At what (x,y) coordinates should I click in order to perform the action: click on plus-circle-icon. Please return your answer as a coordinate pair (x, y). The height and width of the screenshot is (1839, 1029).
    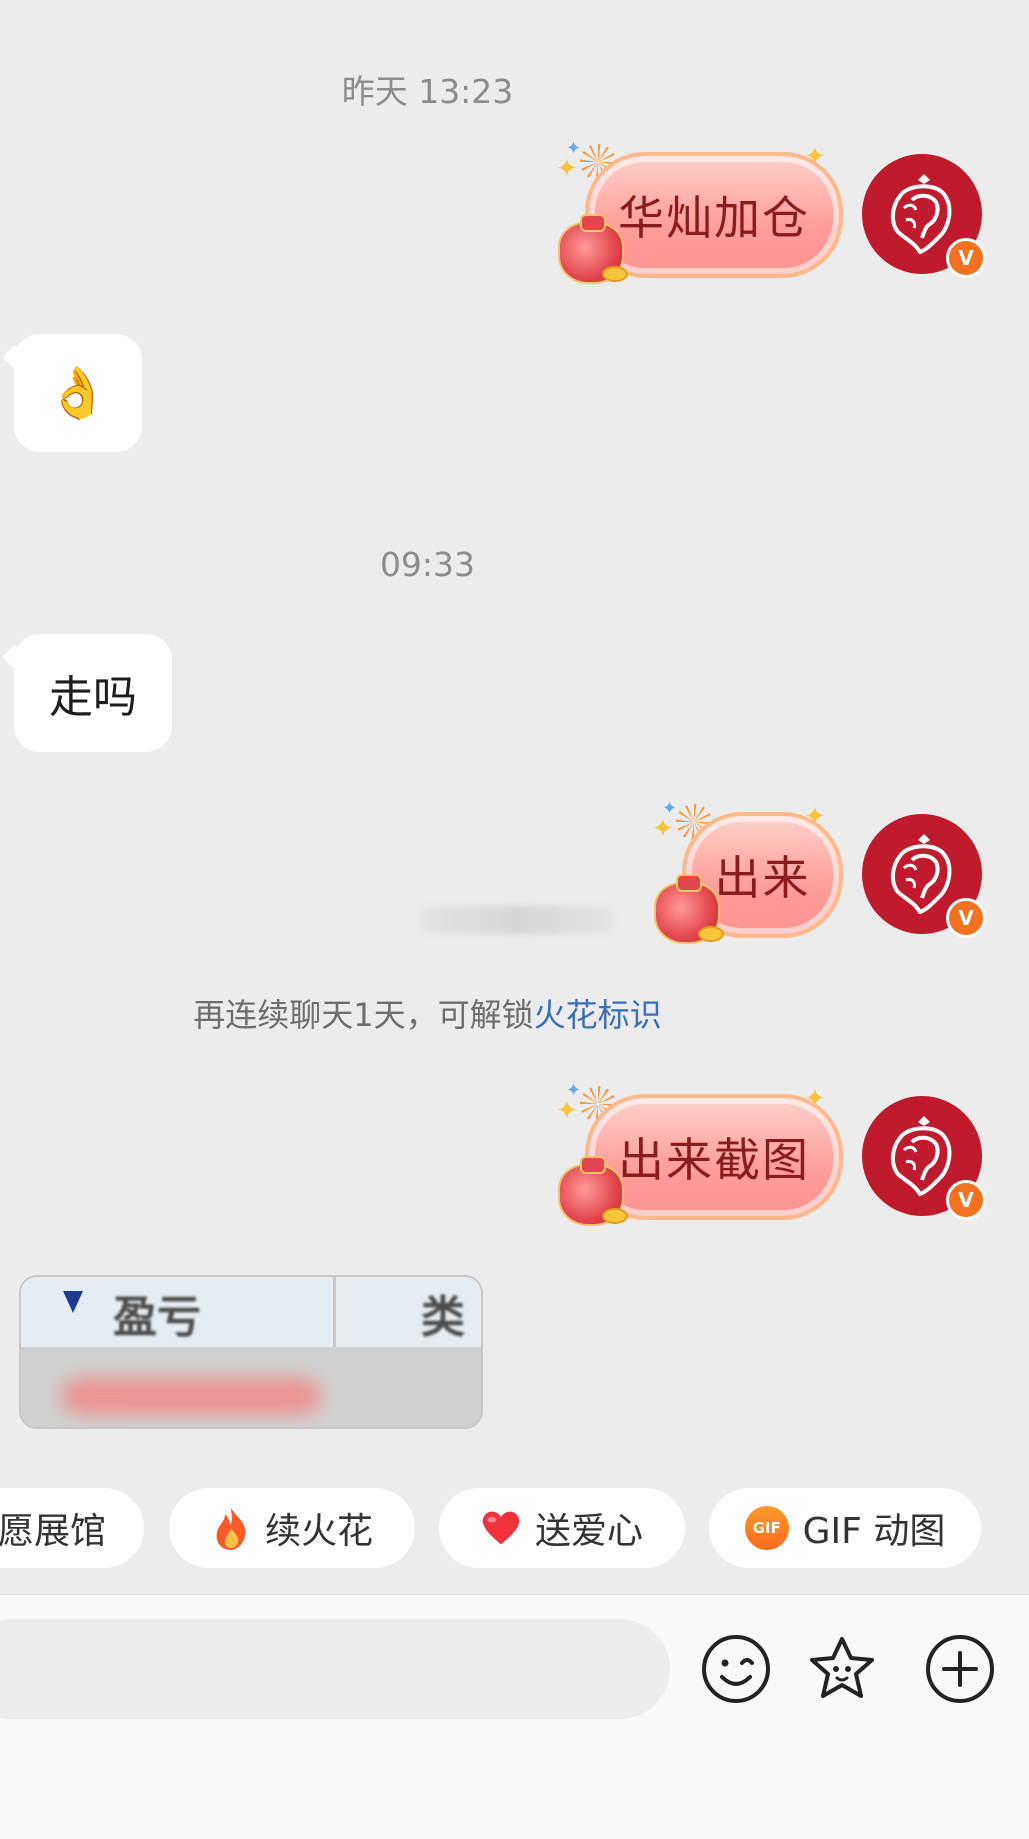
    Looking at the image, I should click on (960, 1669).